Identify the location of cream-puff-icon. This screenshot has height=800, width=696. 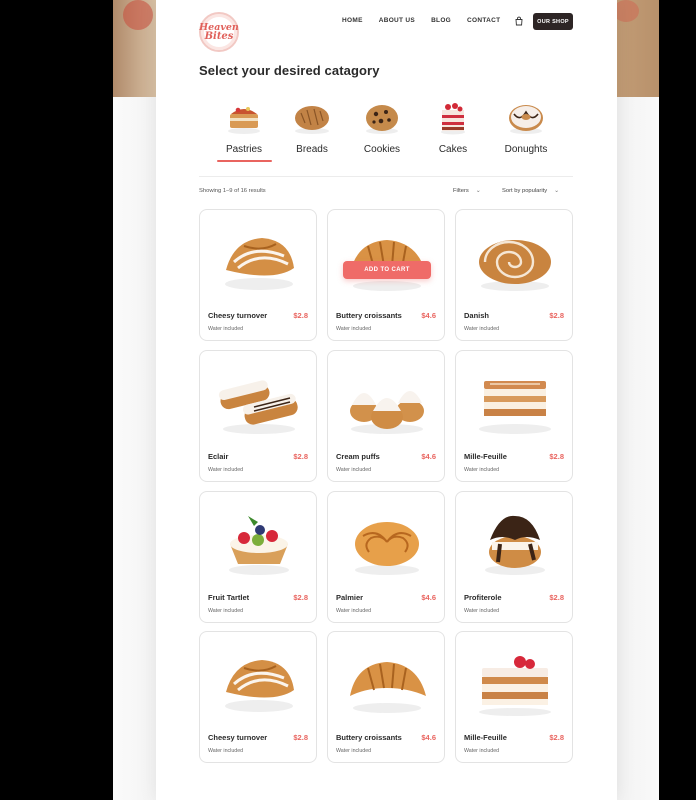
(387, 402).